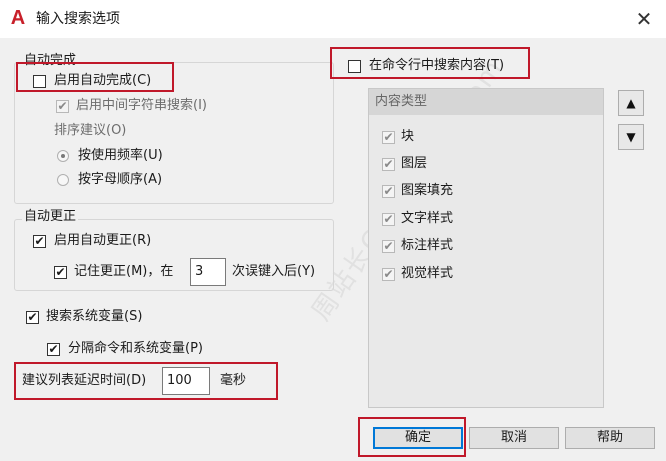  I want to click on mid-string-search-label: 启用中间字符串搜索(I), so click(141, 105).